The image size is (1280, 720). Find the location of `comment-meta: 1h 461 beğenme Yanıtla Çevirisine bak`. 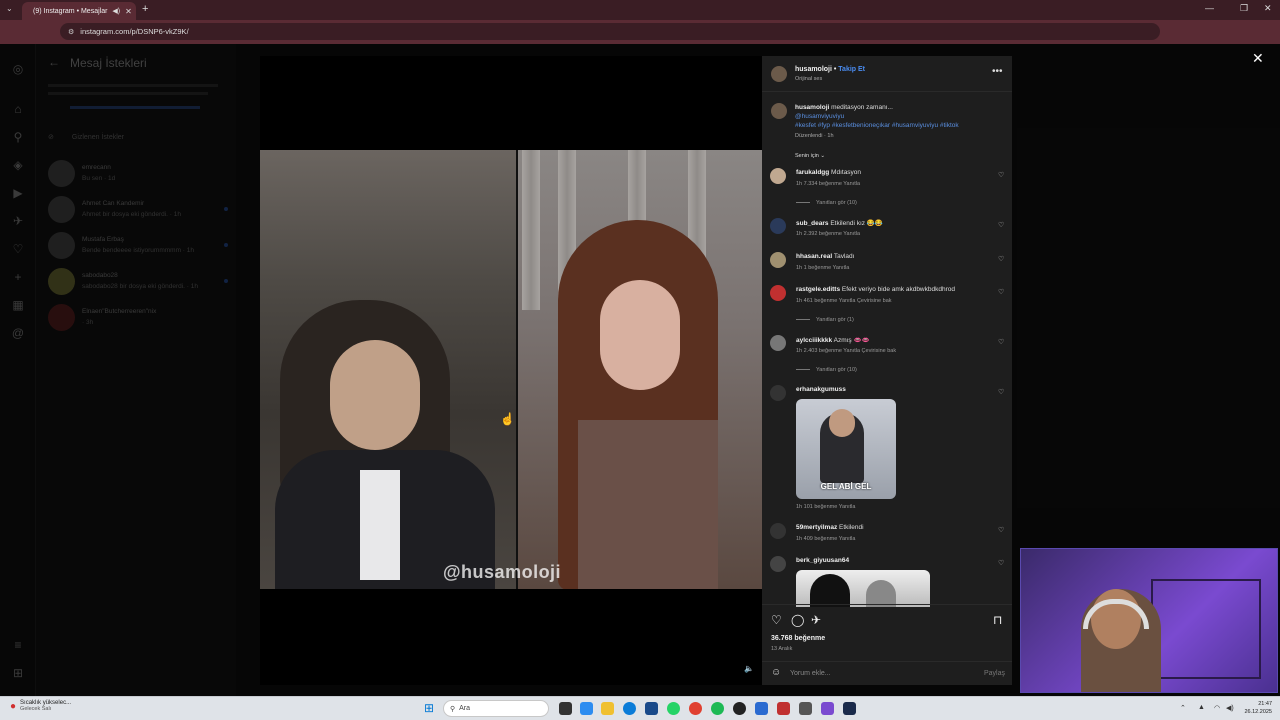

comment-meta: 1h 461 beğenme Yanıtla Çevirisine bak is located at coordinates (844, 301).